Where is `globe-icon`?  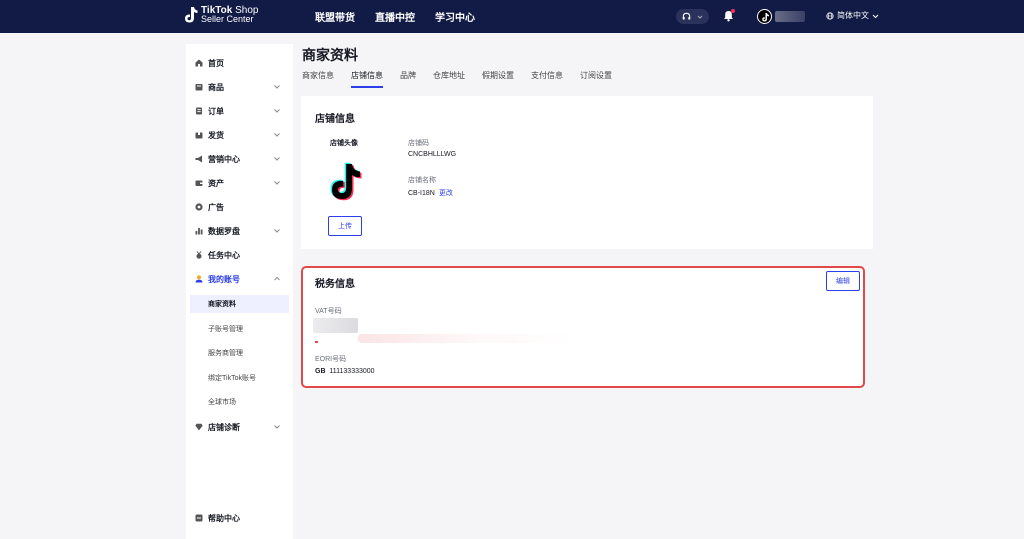 globe-icon is located at coordinates (830, 15).